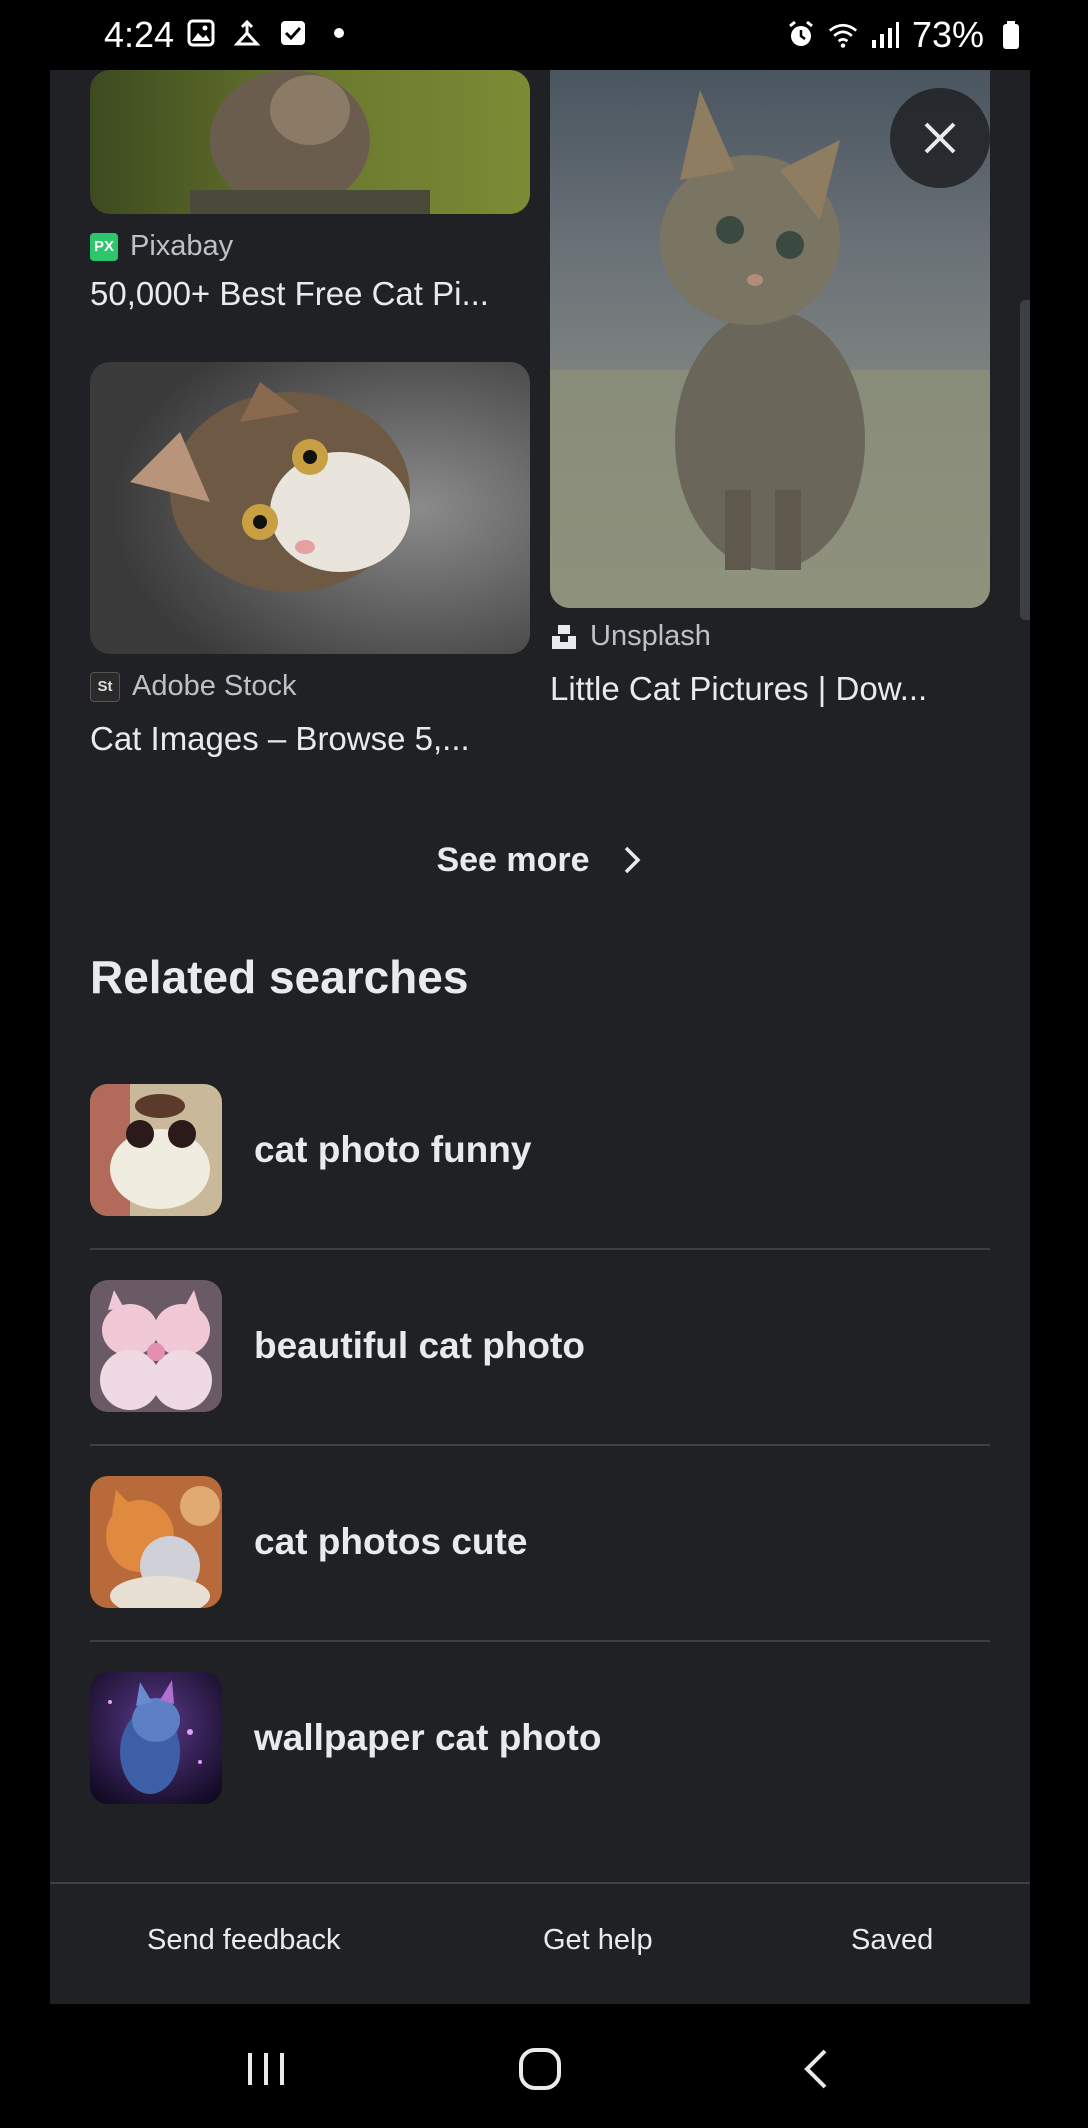 The width and height of the screenshot is (1088, 2128). I want to click on back-button, so click(816, 2069).